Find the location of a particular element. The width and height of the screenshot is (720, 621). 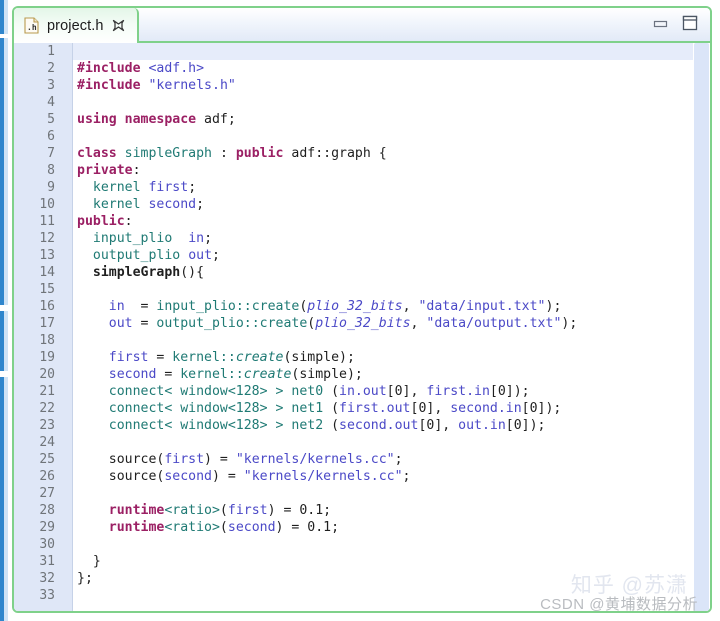

folding-ruler is located at coordinates (65, 327).